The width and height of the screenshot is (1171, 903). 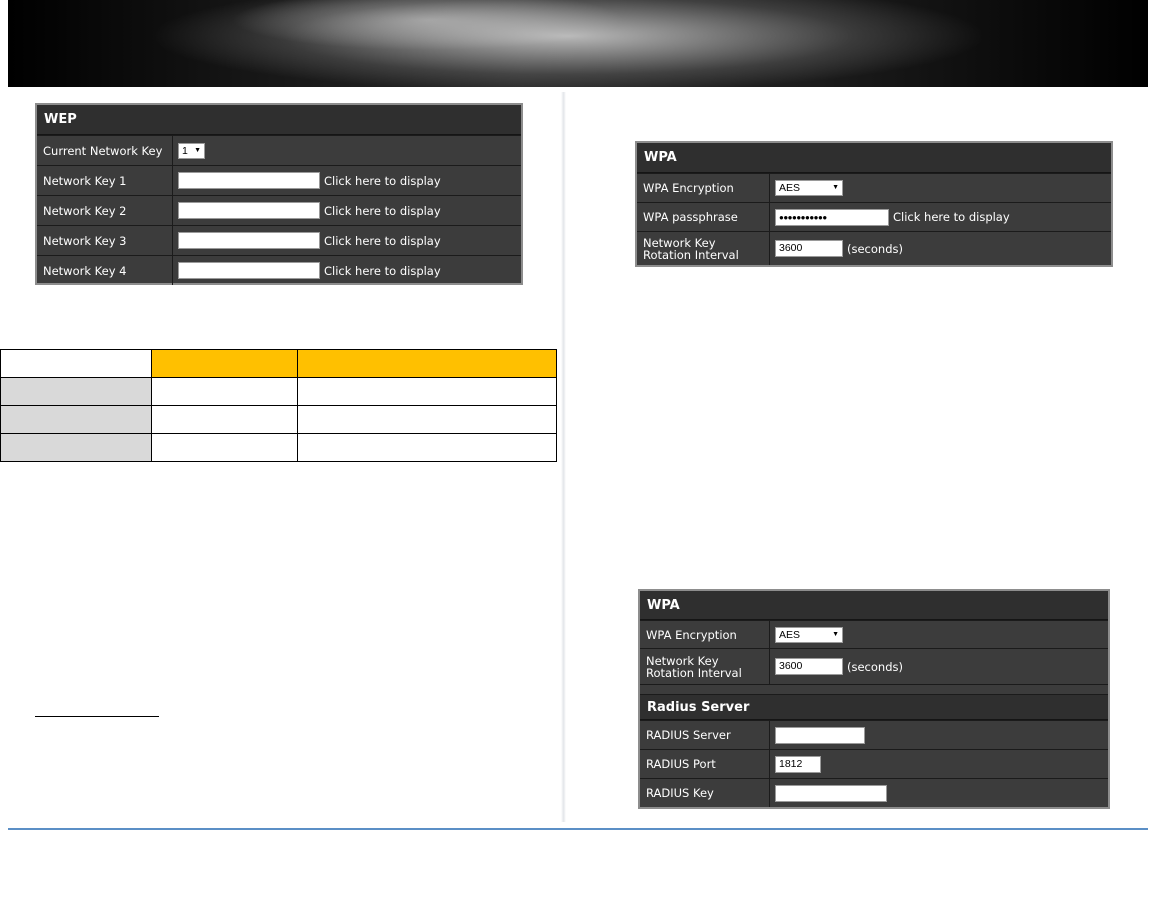 I want to click on radius-server-input, so click(x=820, y=735).